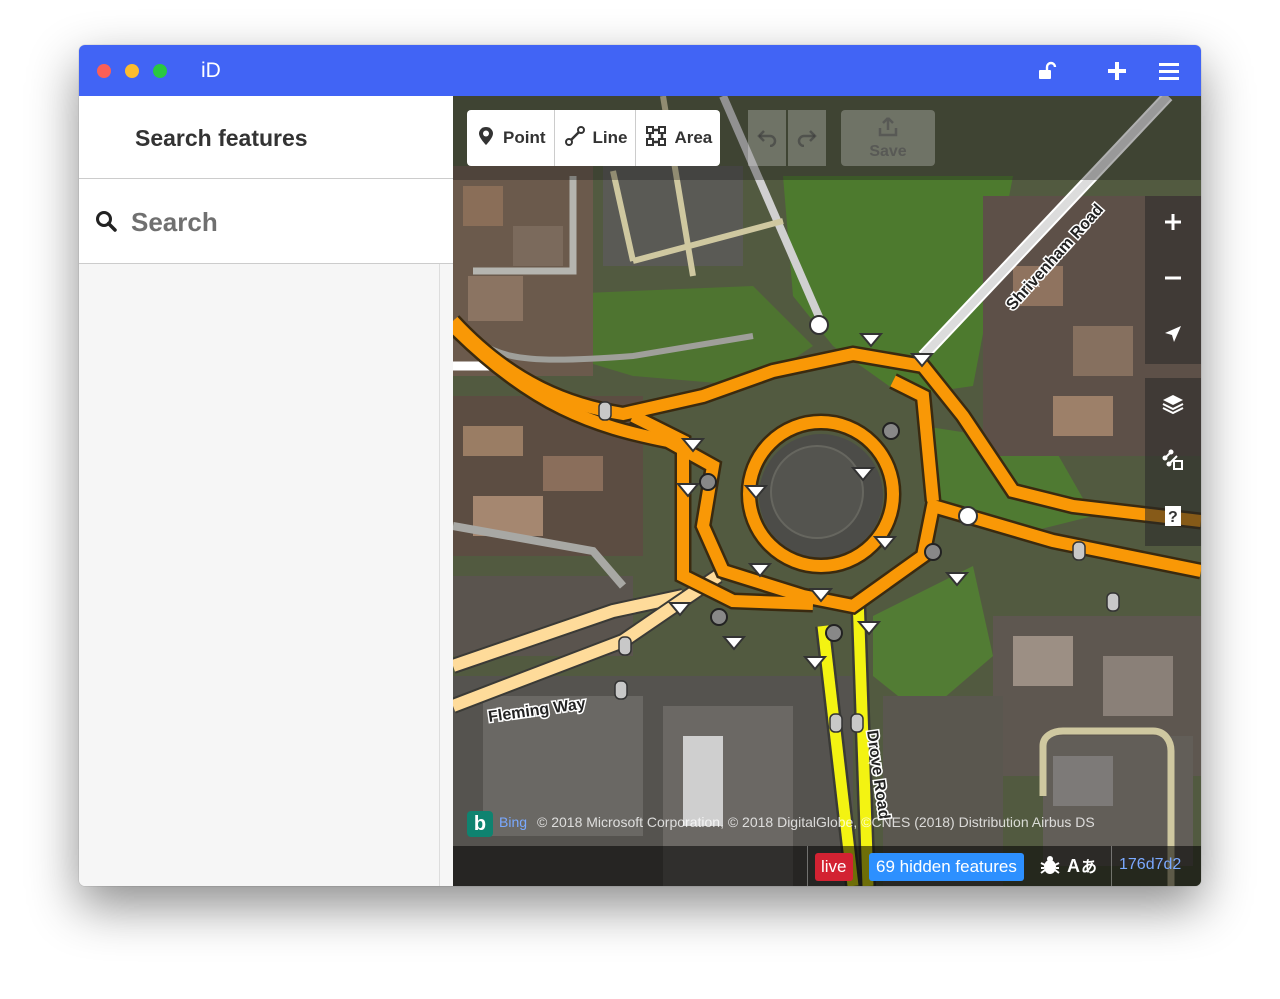  What do you see at coordinates (221, 138) in the screenshot?
I see `sidebar-title: Search features` at bounding box center [221, 138].